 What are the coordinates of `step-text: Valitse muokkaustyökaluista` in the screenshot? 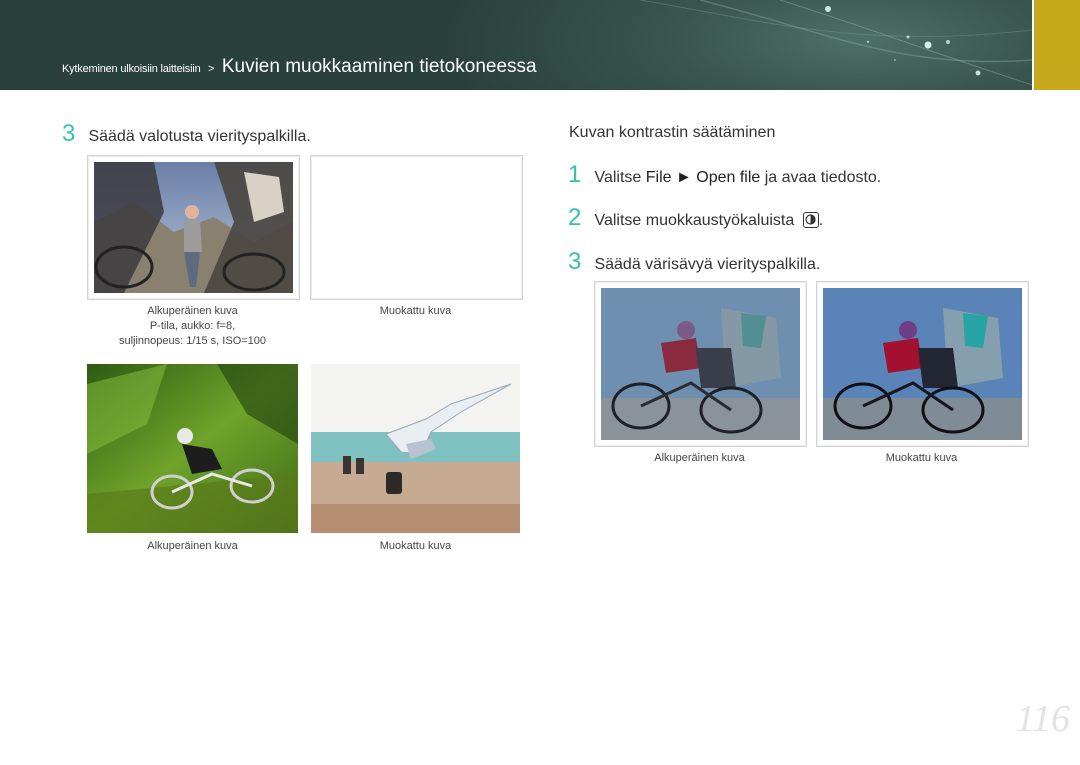 It's located at (694, 220).